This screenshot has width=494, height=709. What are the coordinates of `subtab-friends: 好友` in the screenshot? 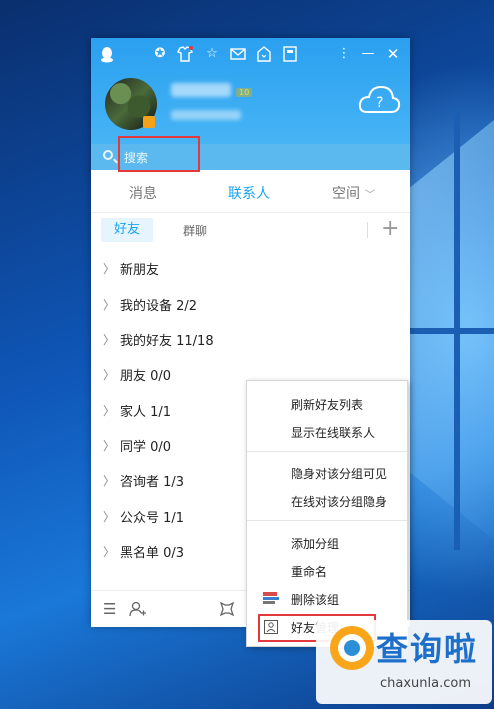 It's located at (127, 230).